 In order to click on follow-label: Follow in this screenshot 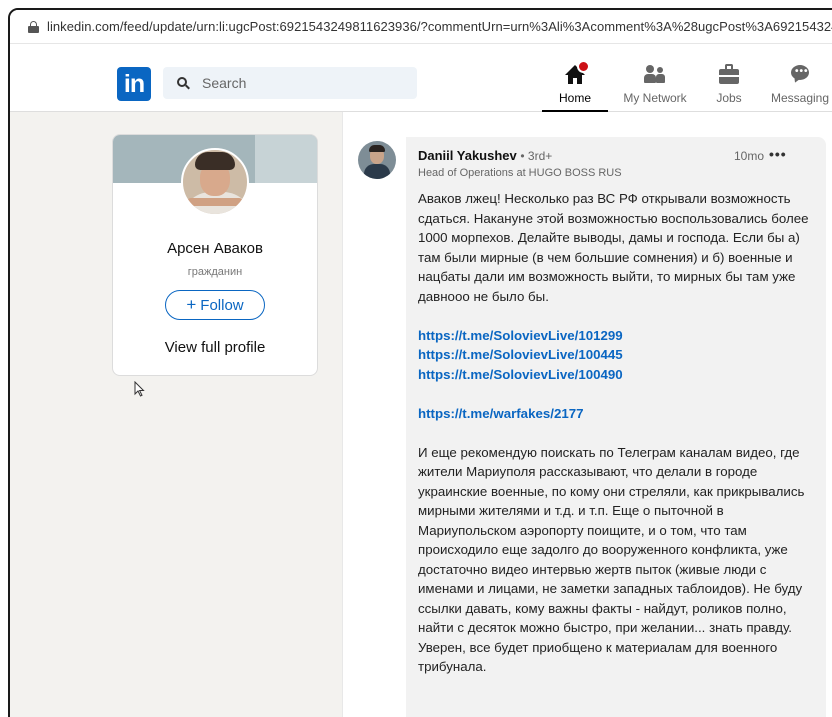, I will do `click(222, 305)`.